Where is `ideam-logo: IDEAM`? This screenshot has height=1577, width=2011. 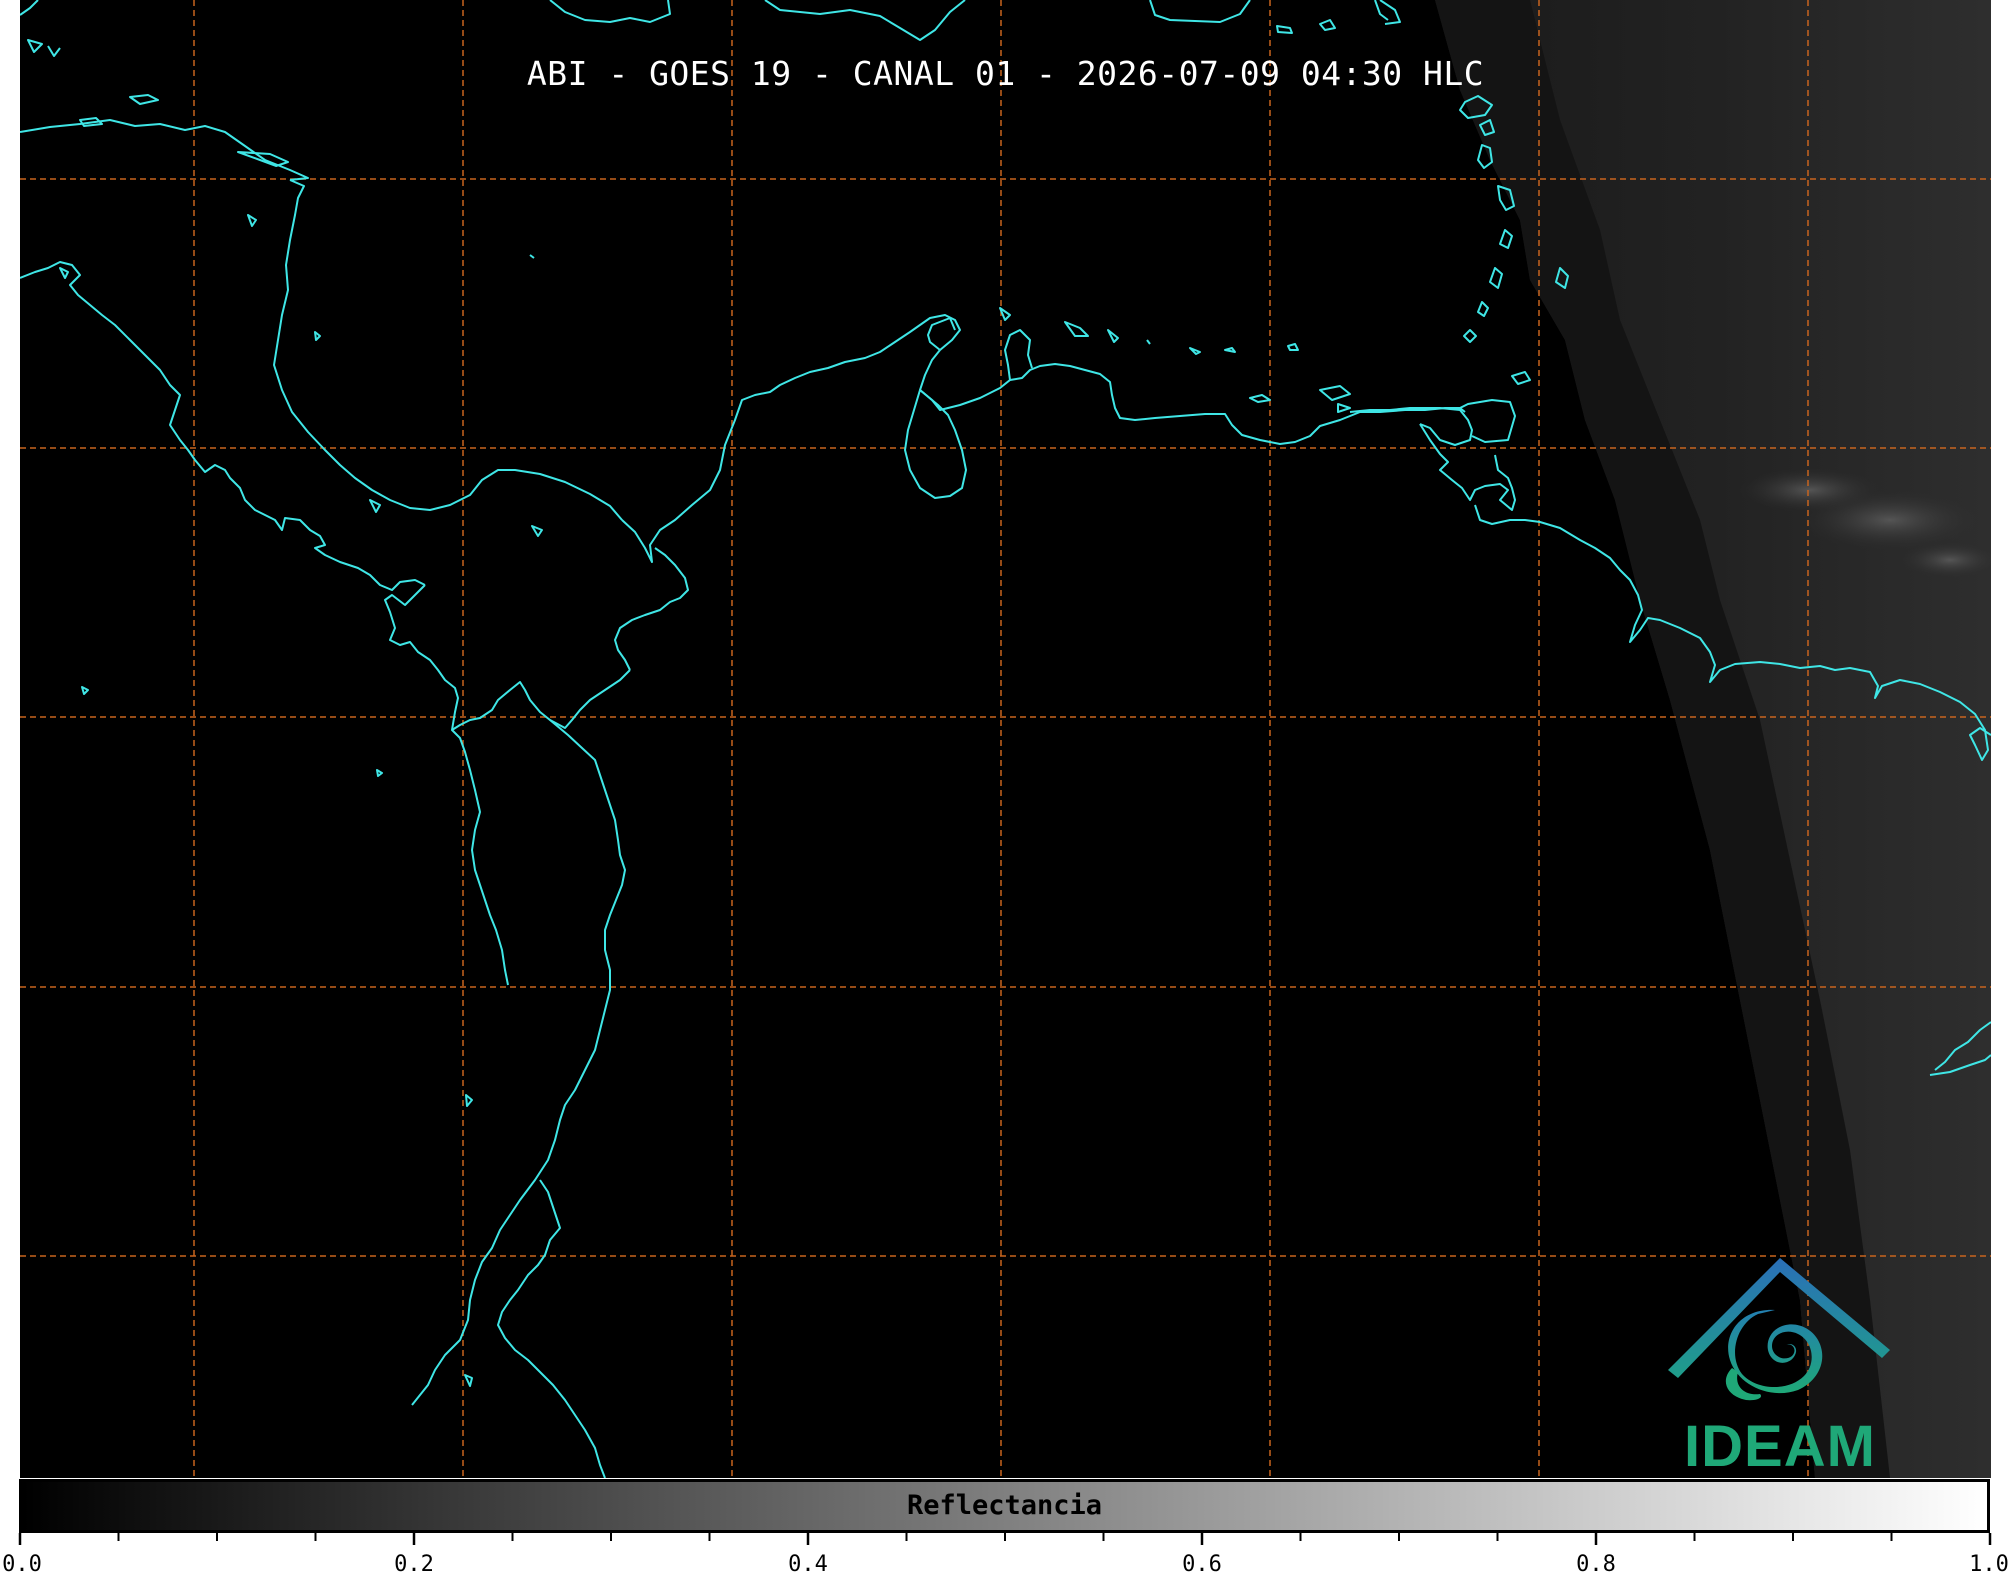 ideam-logo: IDEAM is located at coordinates (1780, 1364).